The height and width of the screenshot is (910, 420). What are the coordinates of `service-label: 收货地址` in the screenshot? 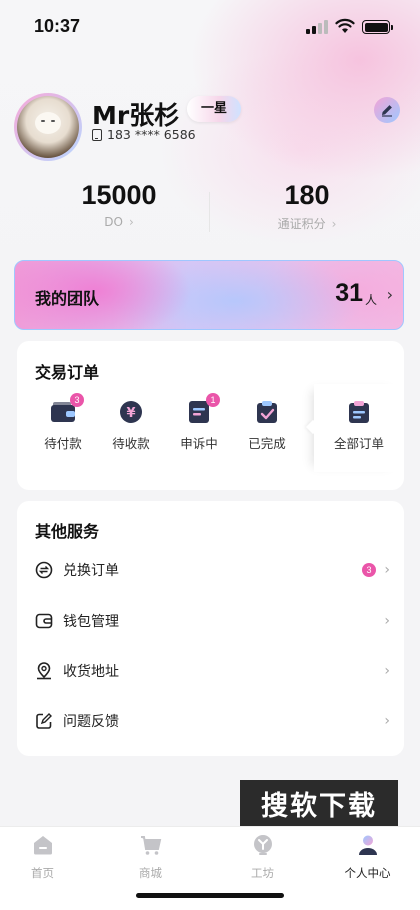 It's located at (91, 672).